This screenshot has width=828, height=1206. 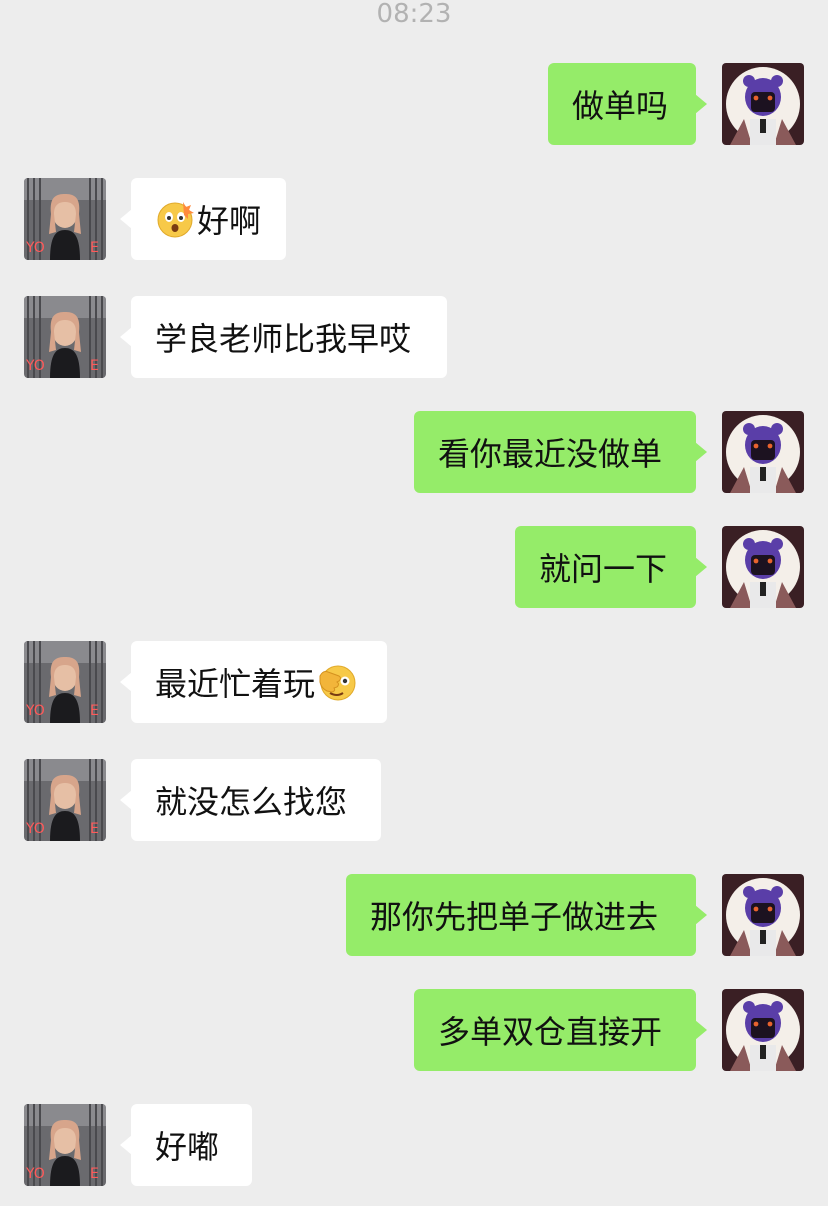 I want to click on message-text: 学良老师比我早哎, so click(x=283, y=339).